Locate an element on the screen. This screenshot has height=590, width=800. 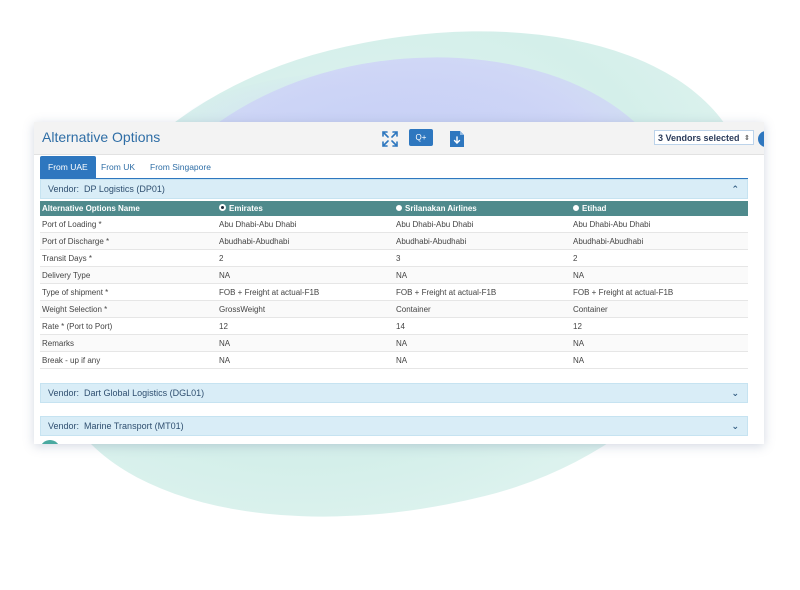
row-label: Delivery Type is located at coordinates (128, 275).